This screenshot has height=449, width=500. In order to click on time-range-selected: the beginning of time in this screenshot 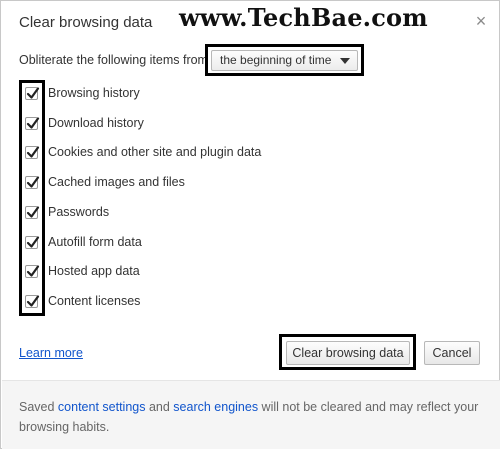, I will do `click(276, 60)`.